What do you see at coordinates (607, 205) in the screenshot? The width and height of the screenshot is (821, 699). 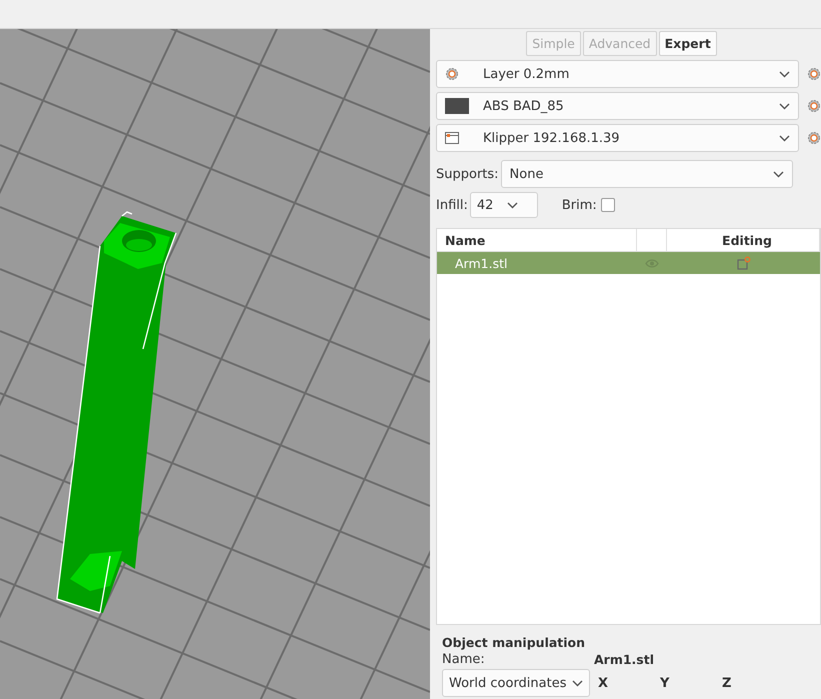 I see `brim-checkbox` at bounding box center [607, 205].